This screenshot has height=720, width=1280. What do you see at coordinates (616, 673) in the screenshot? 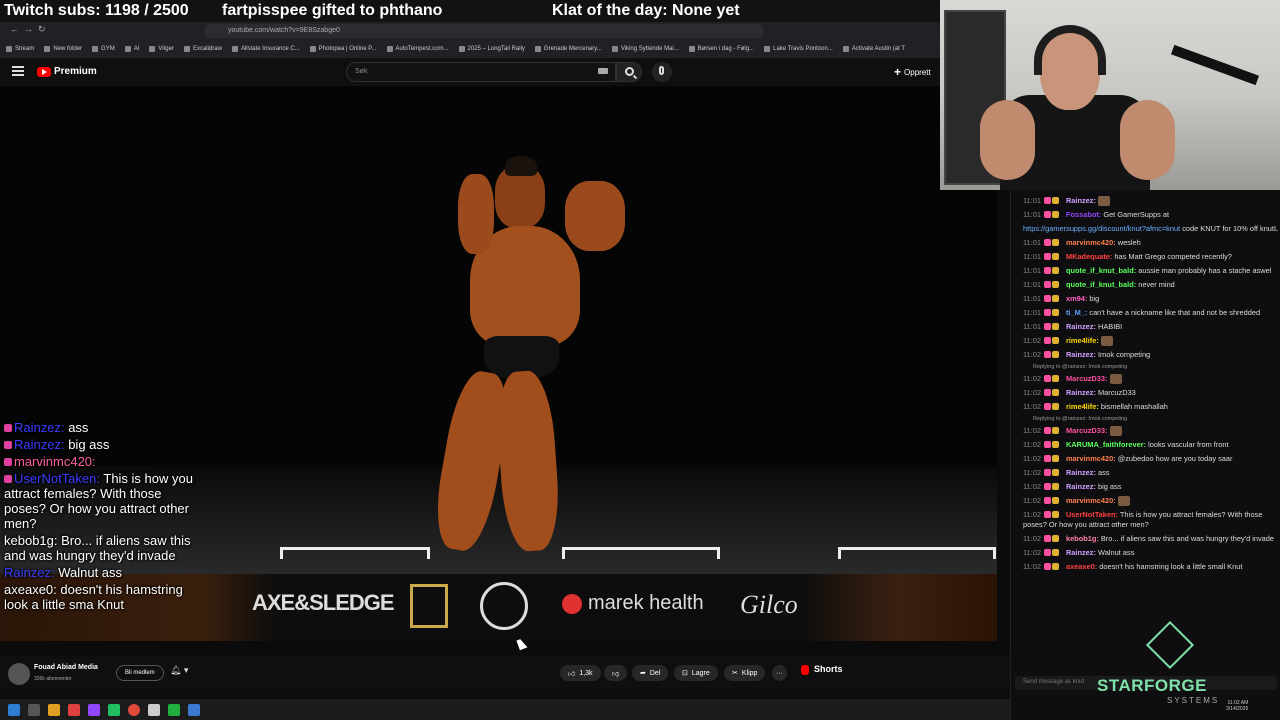
I see `dislike-button: 👎︎` at bounding box center [616, 673].